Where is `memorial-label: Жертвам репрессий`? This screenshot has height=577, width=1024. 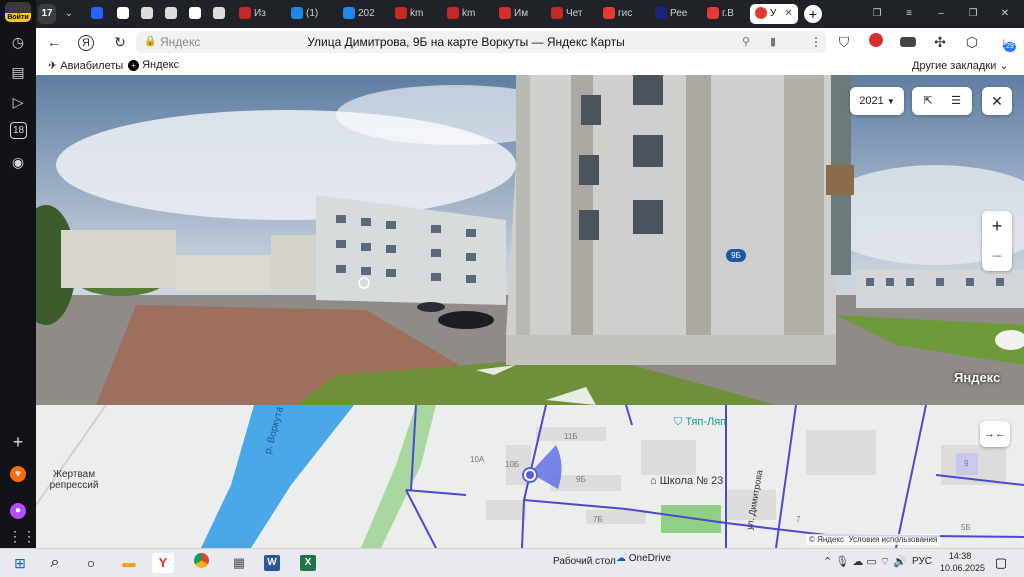
memorial-label: Жертвам репрессий is located at coordinates (74, 480).